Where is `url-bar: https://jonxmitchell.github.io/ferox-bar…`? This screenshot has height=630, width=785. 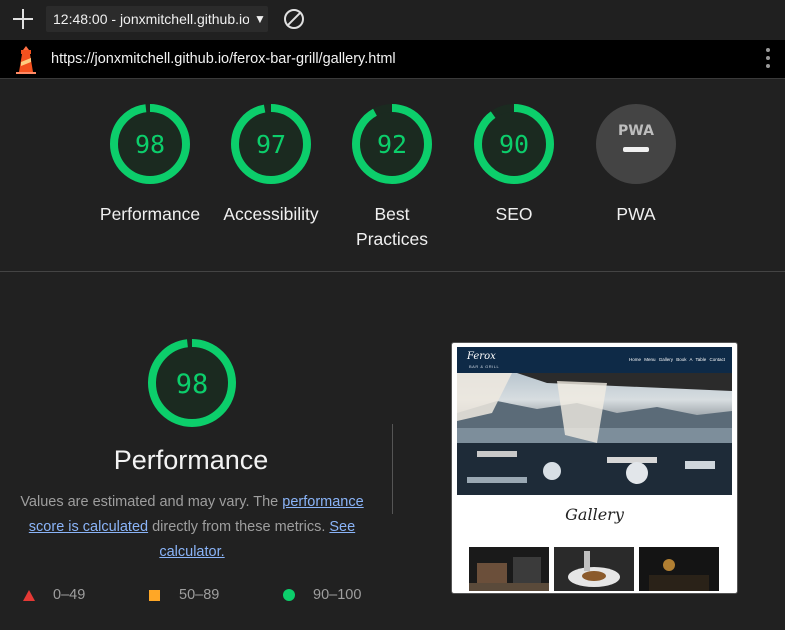 url-bar: https://jonxmitchell.github.io/ferox-bar… is located at coordinates (392, 59).